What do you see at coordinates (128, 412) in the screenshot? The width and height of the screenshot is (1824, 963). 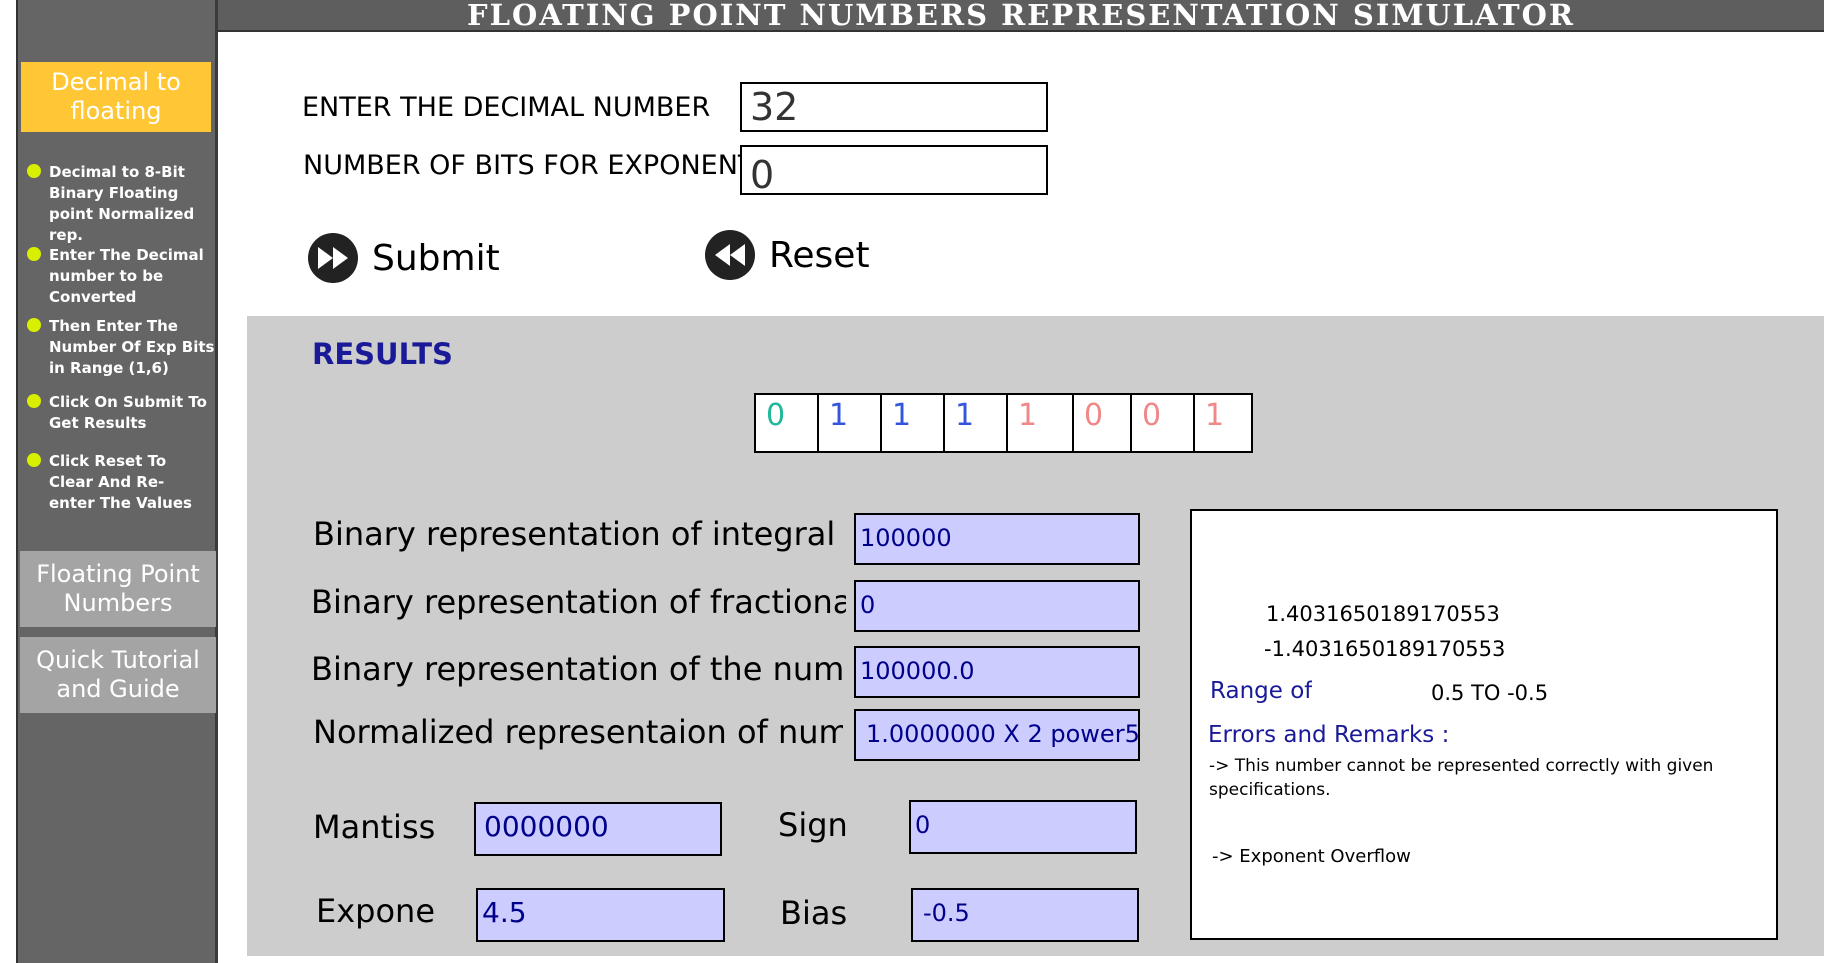 I see `step-4: Click On Submit To Get Results` at bounding box center [128, 412].